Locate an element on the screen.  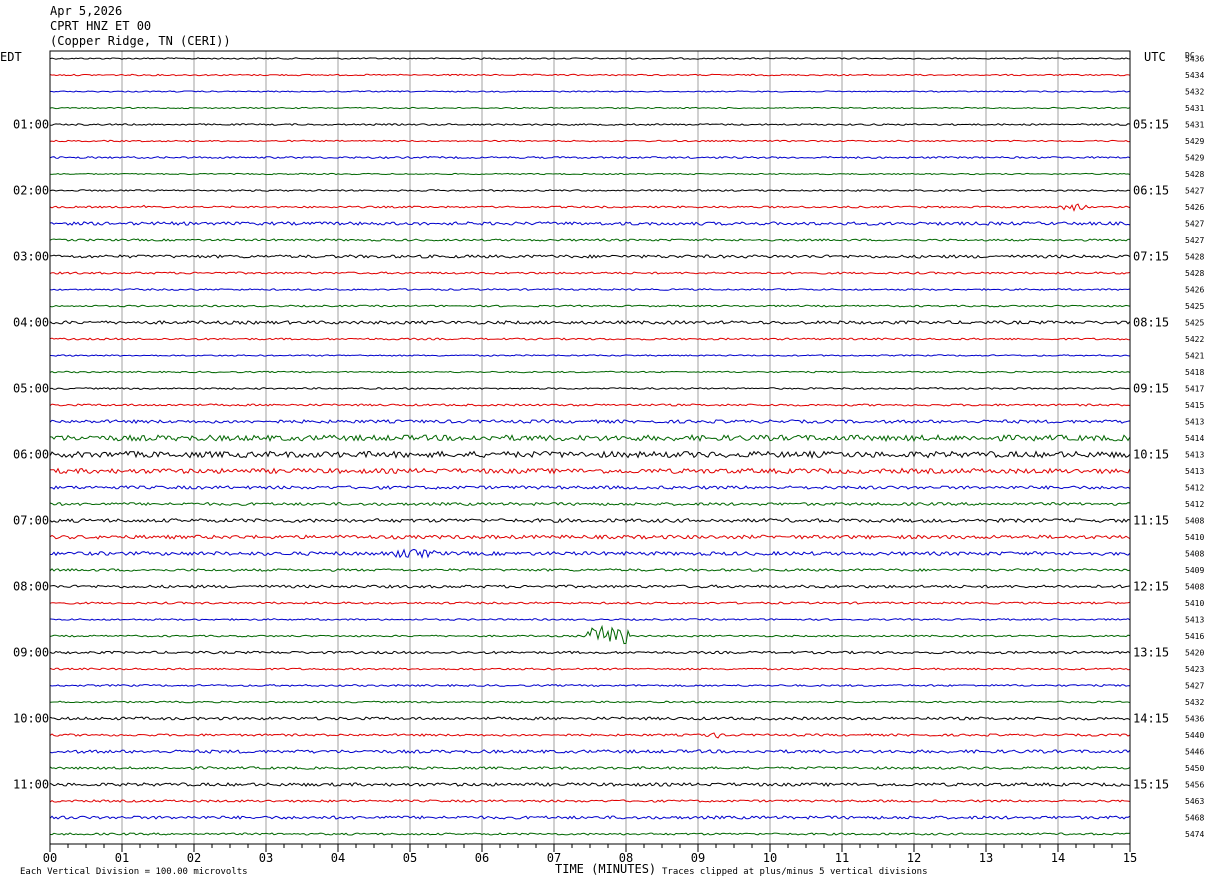
x-tick-label: 02 is located at coordinates (194, 858).